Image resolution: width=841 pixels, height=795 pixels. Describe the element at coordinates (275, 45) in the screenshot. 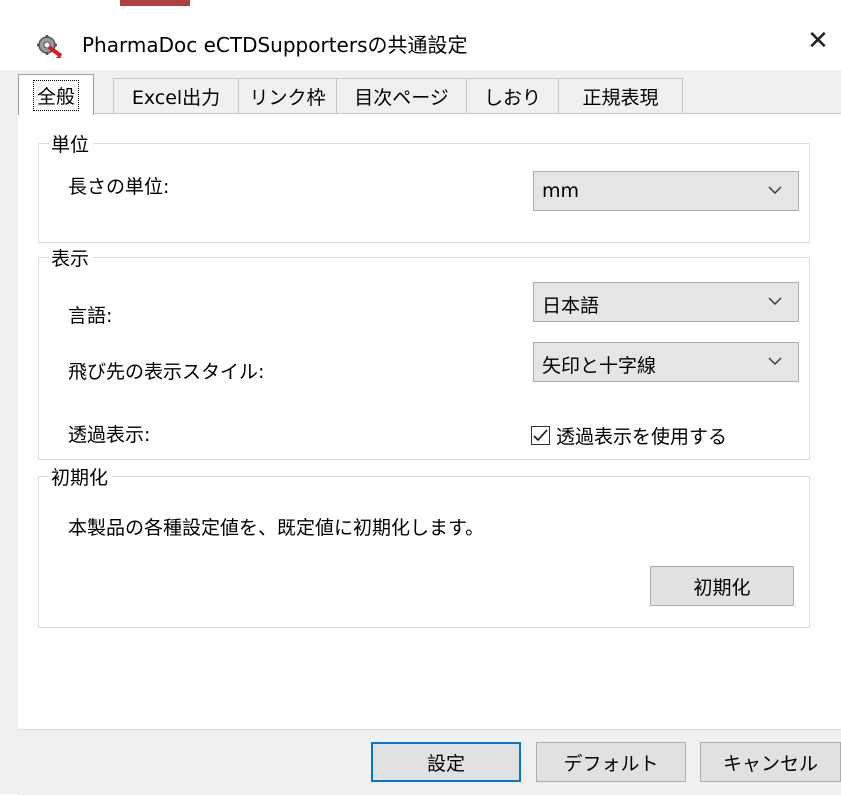

I see `window-title: PharmaDoc eCTDSupportersの共通設定` at that location.